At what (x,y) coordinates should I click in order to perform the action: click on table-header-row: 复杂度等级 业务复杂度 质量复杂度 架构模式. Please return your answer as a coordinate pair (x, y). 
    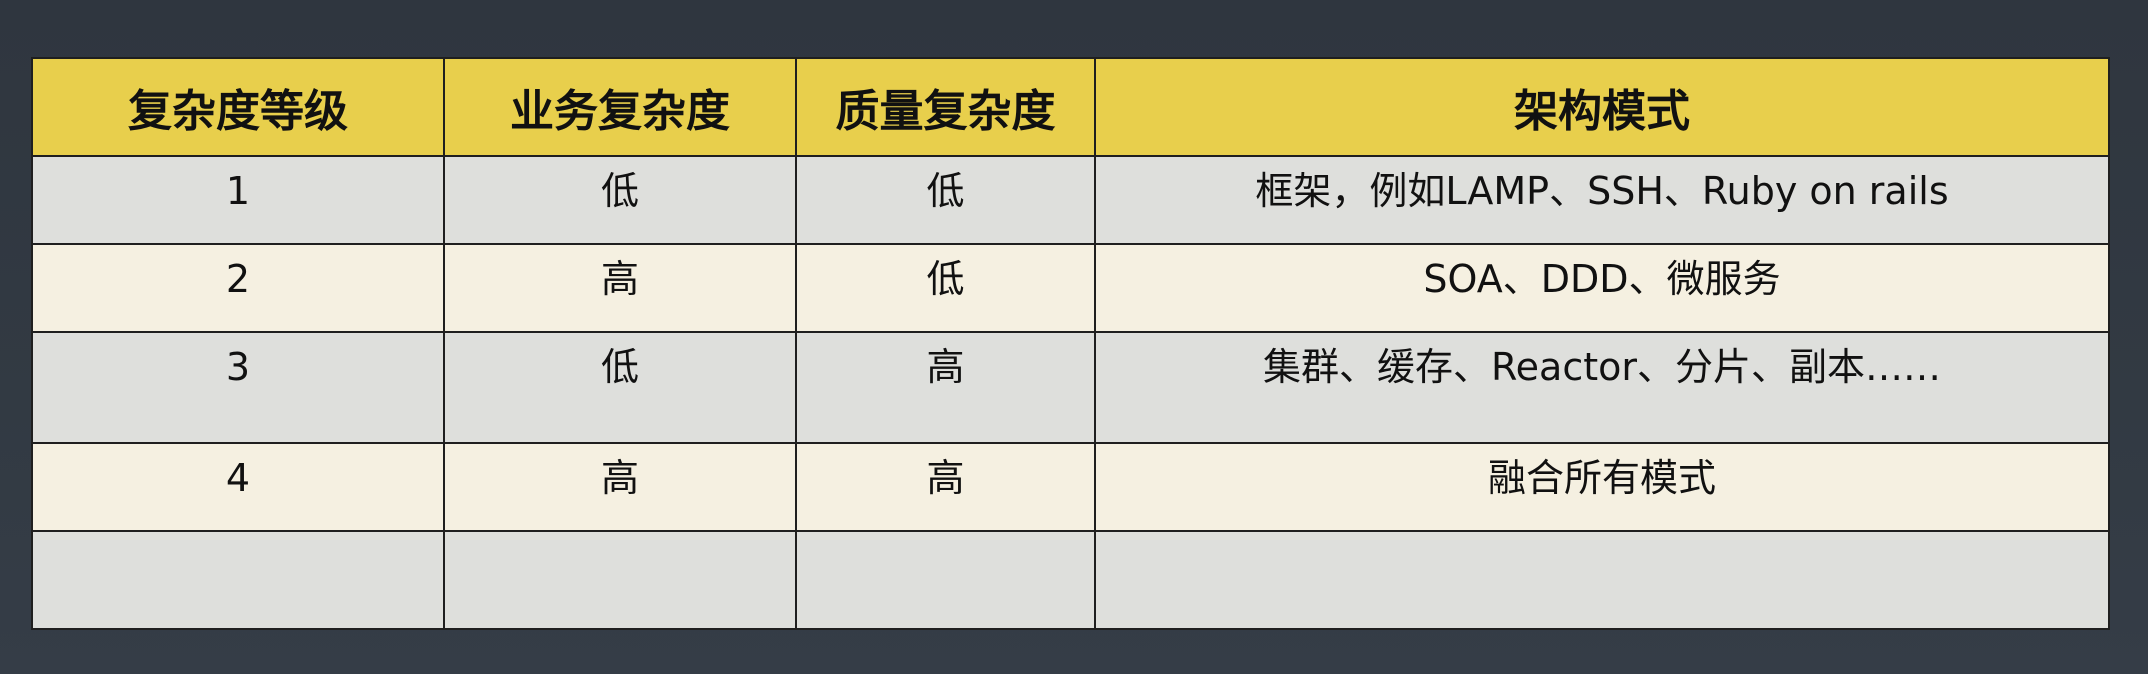
    Looking at the image, I should click on (1070, 107).